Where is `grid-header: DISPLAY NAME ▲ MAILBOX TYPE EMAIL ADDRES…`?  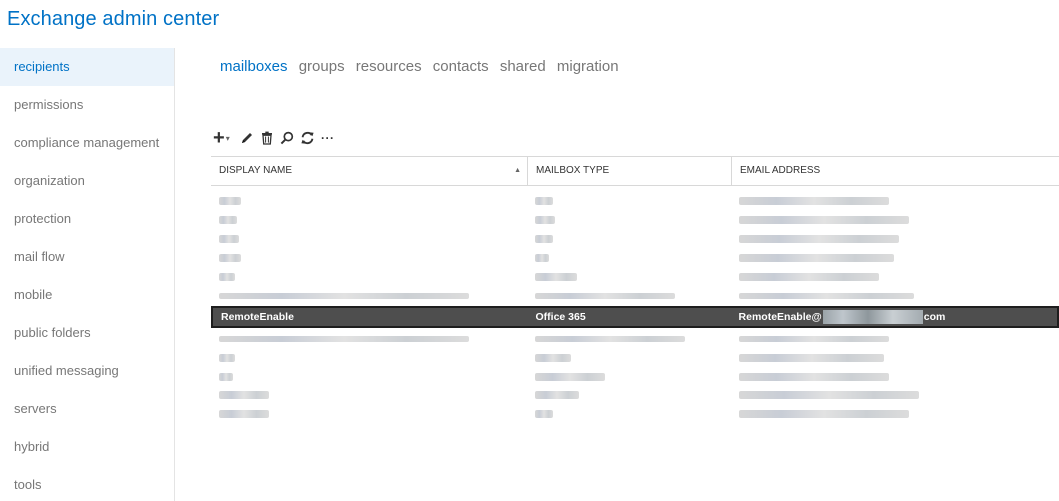 grid-header: DISPLAY NAME ▲ MAILBOX TYPE EMAIL ADDRES… is located at coordinates (635, 171).